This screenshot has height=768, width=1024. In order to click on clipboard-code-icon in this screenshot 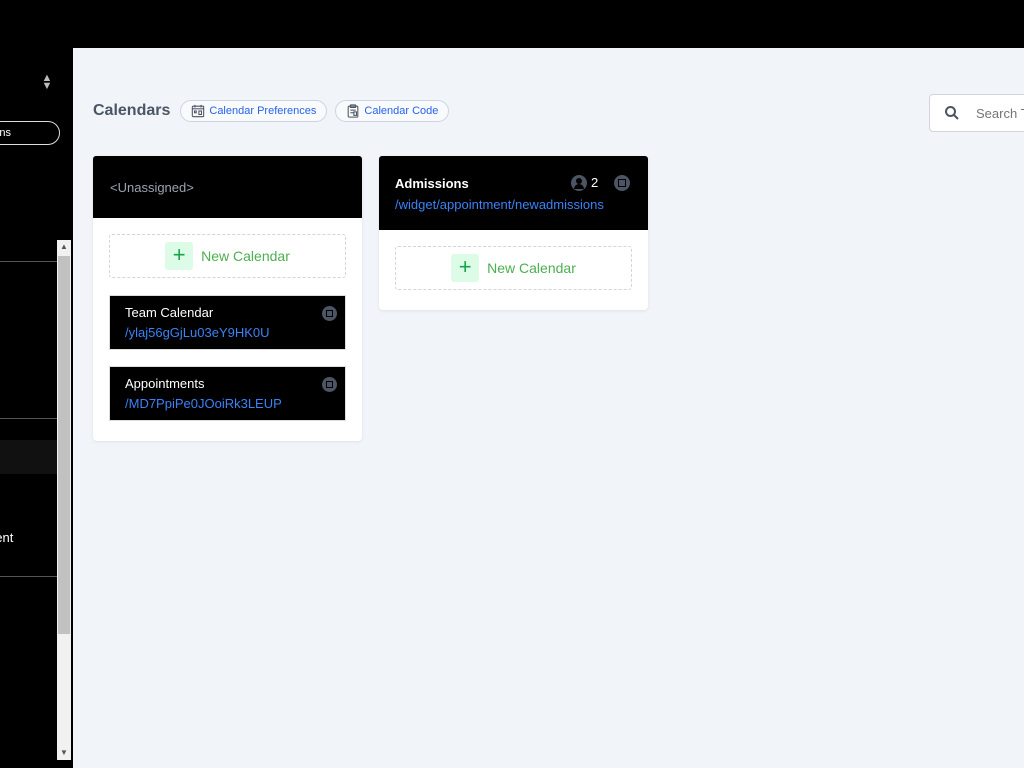, I will do `click(353, 111)`.